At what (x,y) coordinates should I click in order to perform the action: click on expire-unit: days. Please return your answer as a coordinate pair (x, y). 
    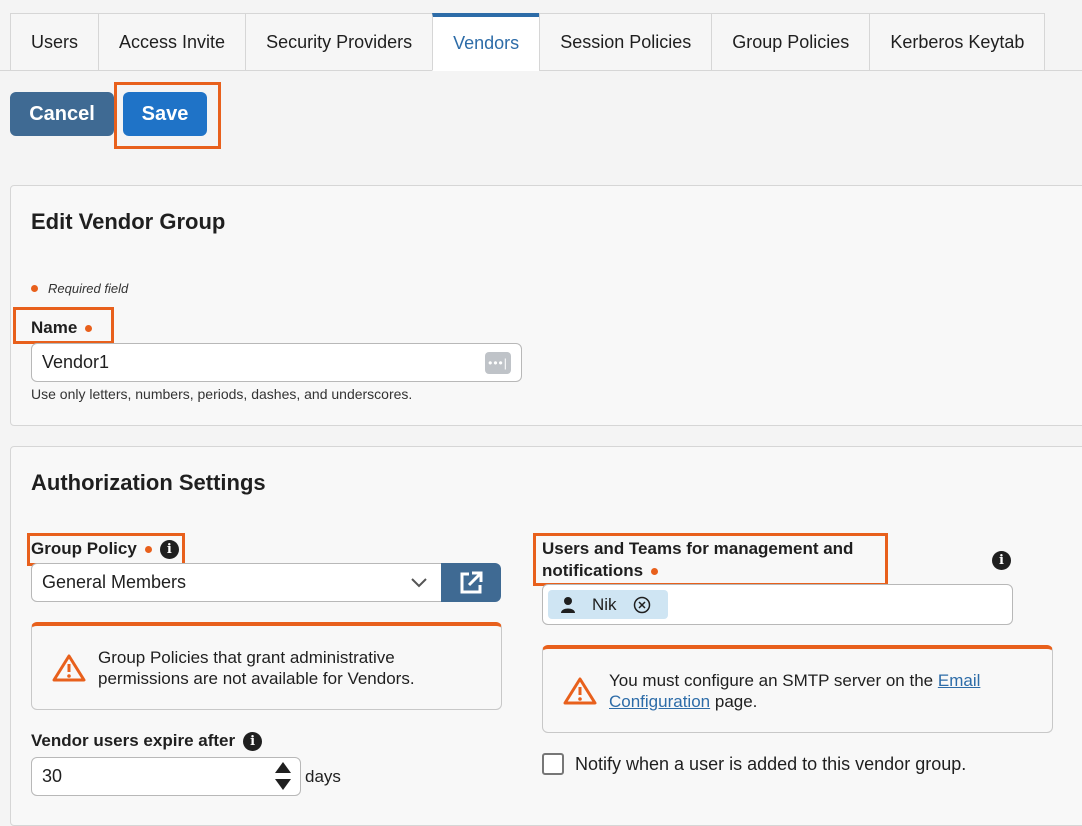
    Looking at the image, I should click on (323, 776).